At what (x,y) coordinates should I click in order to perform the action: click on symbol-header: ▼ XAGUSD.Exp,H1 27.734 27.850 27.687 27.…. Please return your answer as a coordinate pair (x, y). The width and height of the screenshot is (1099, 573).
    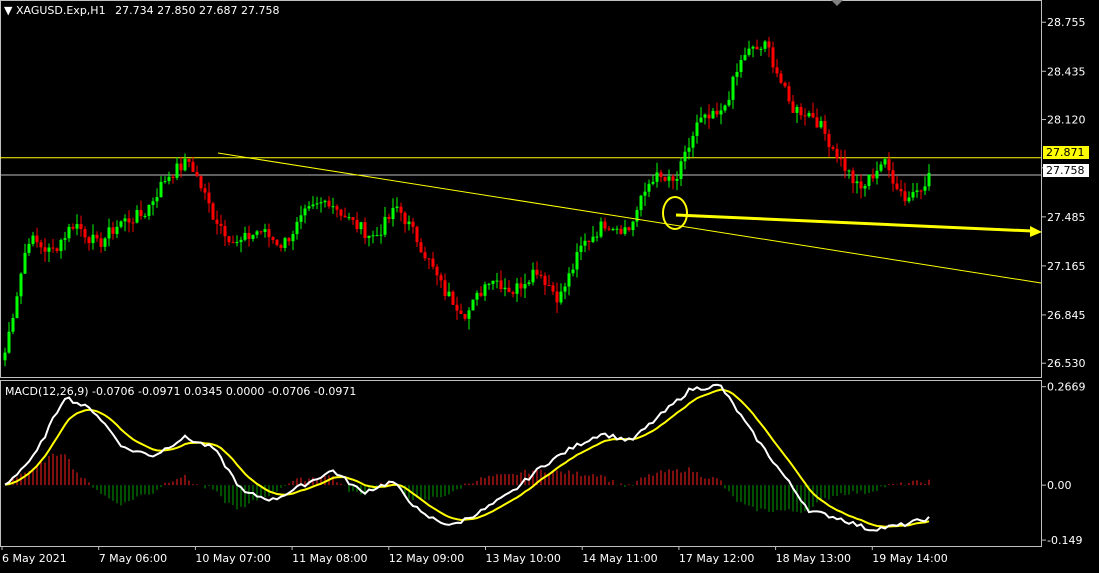
    Looking at the image, I should click on (142, 10).